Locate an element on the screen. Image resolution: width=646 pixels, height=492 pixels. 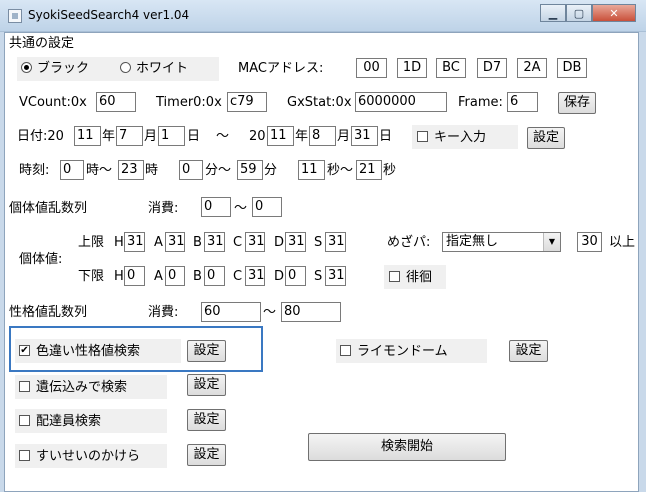
suisei-settings-button: 設定 is located at coordinates (206, 455).